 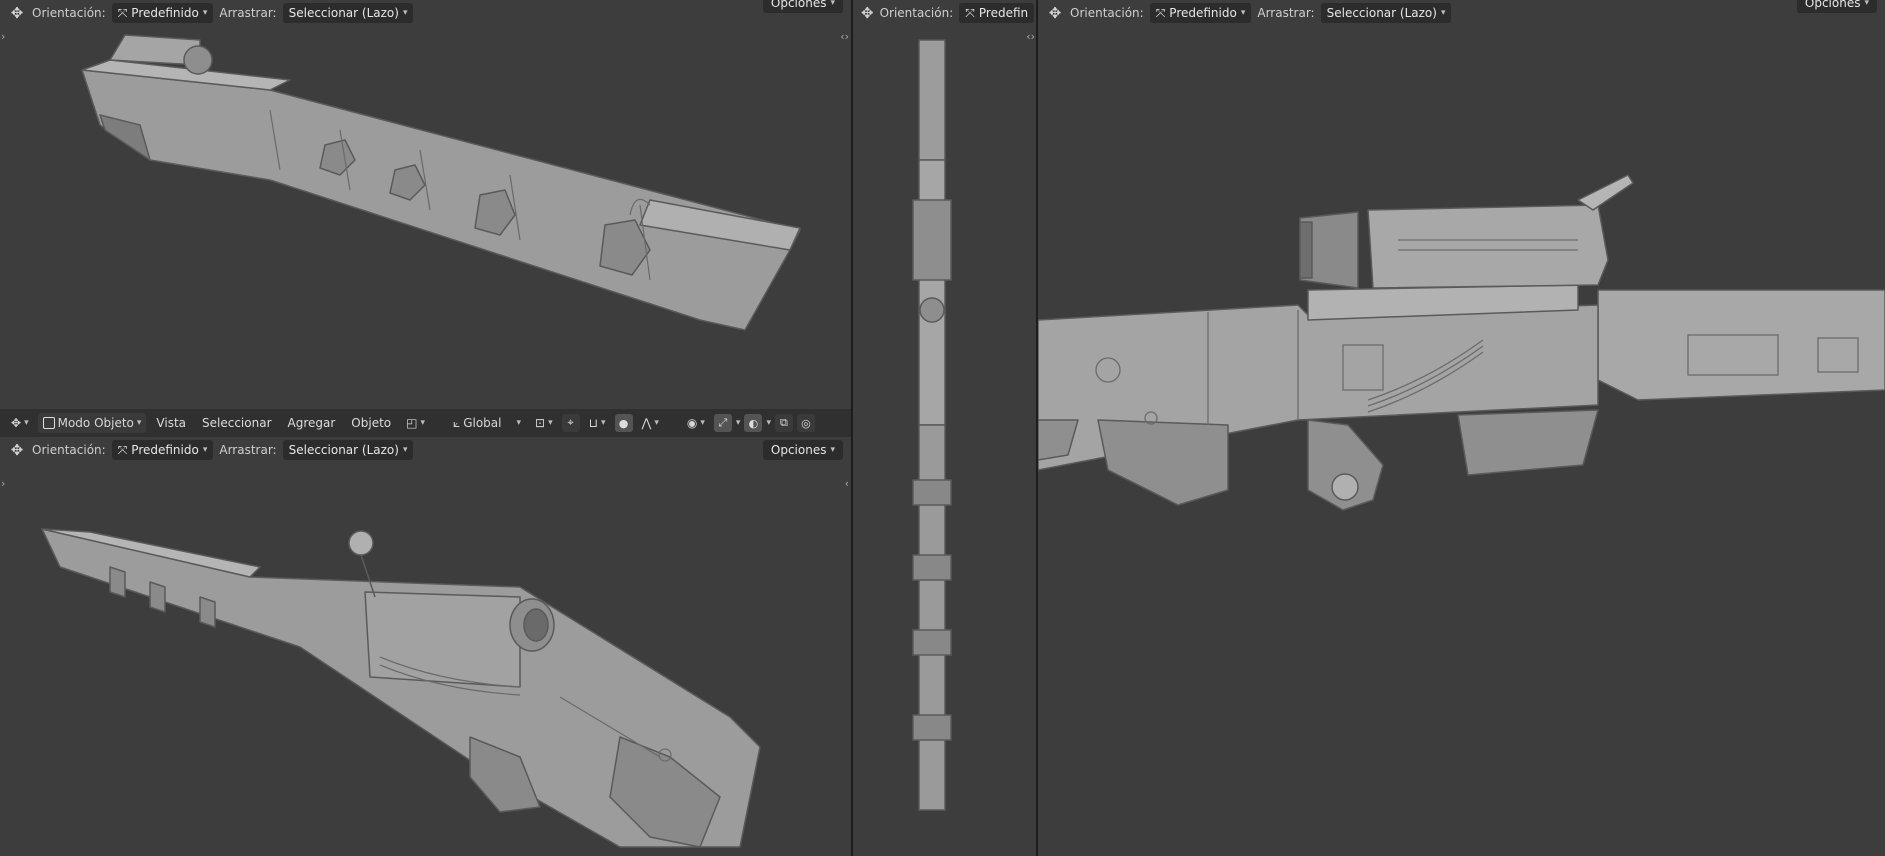 What do you see at coordinates (482, 423) in the screenshot?
I see `transform-orientation-value: Global` at bounding box center [482, 423].